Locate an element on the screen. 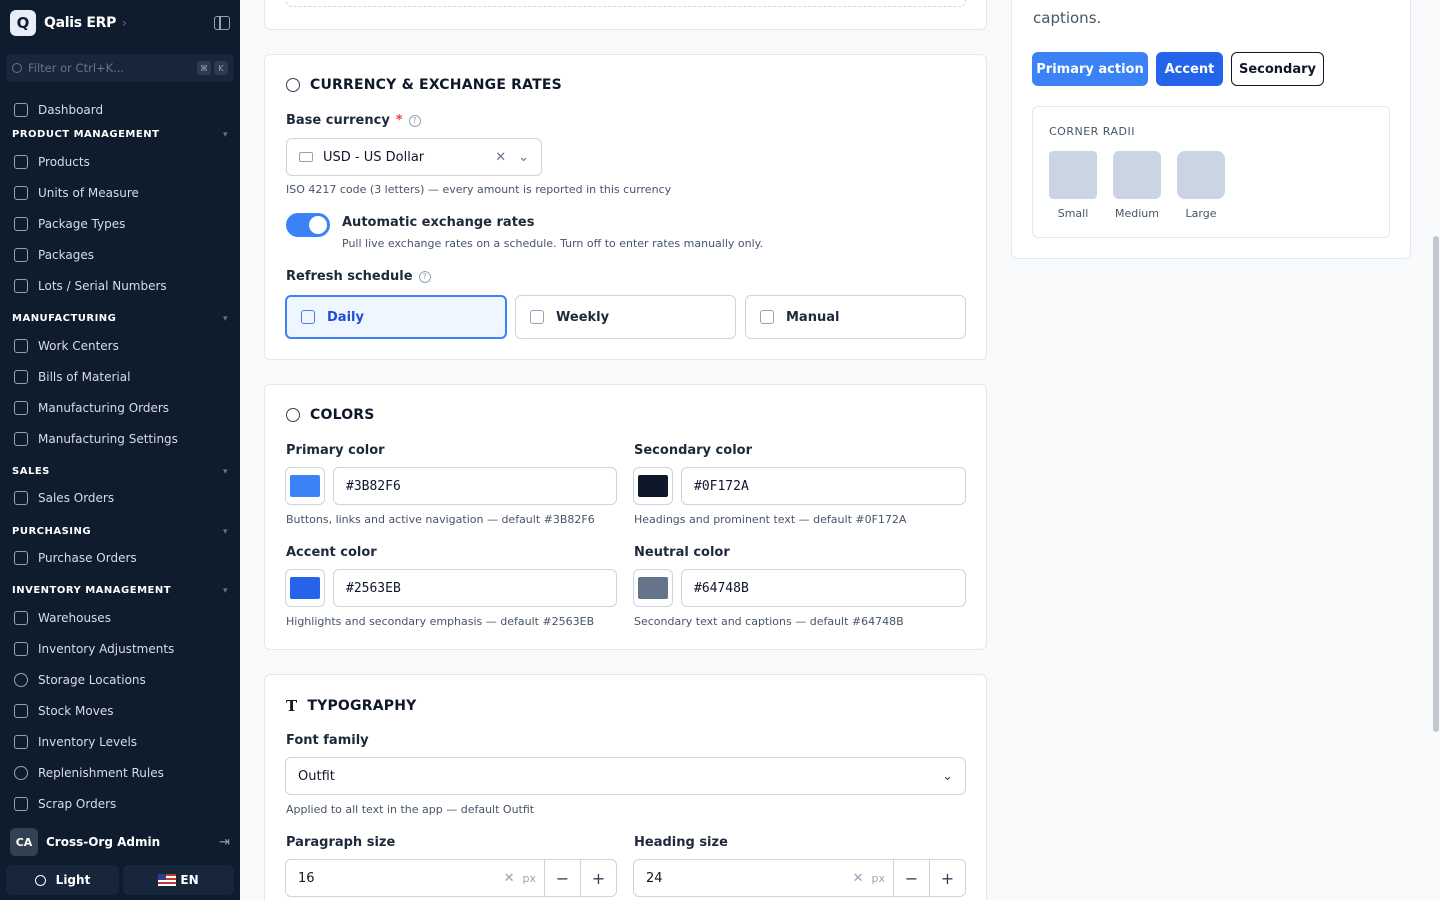 The image size is (1440, 900). section-product-management: PRODUCT MANAGEMENT ▾ is located at coordinates (120, 134).